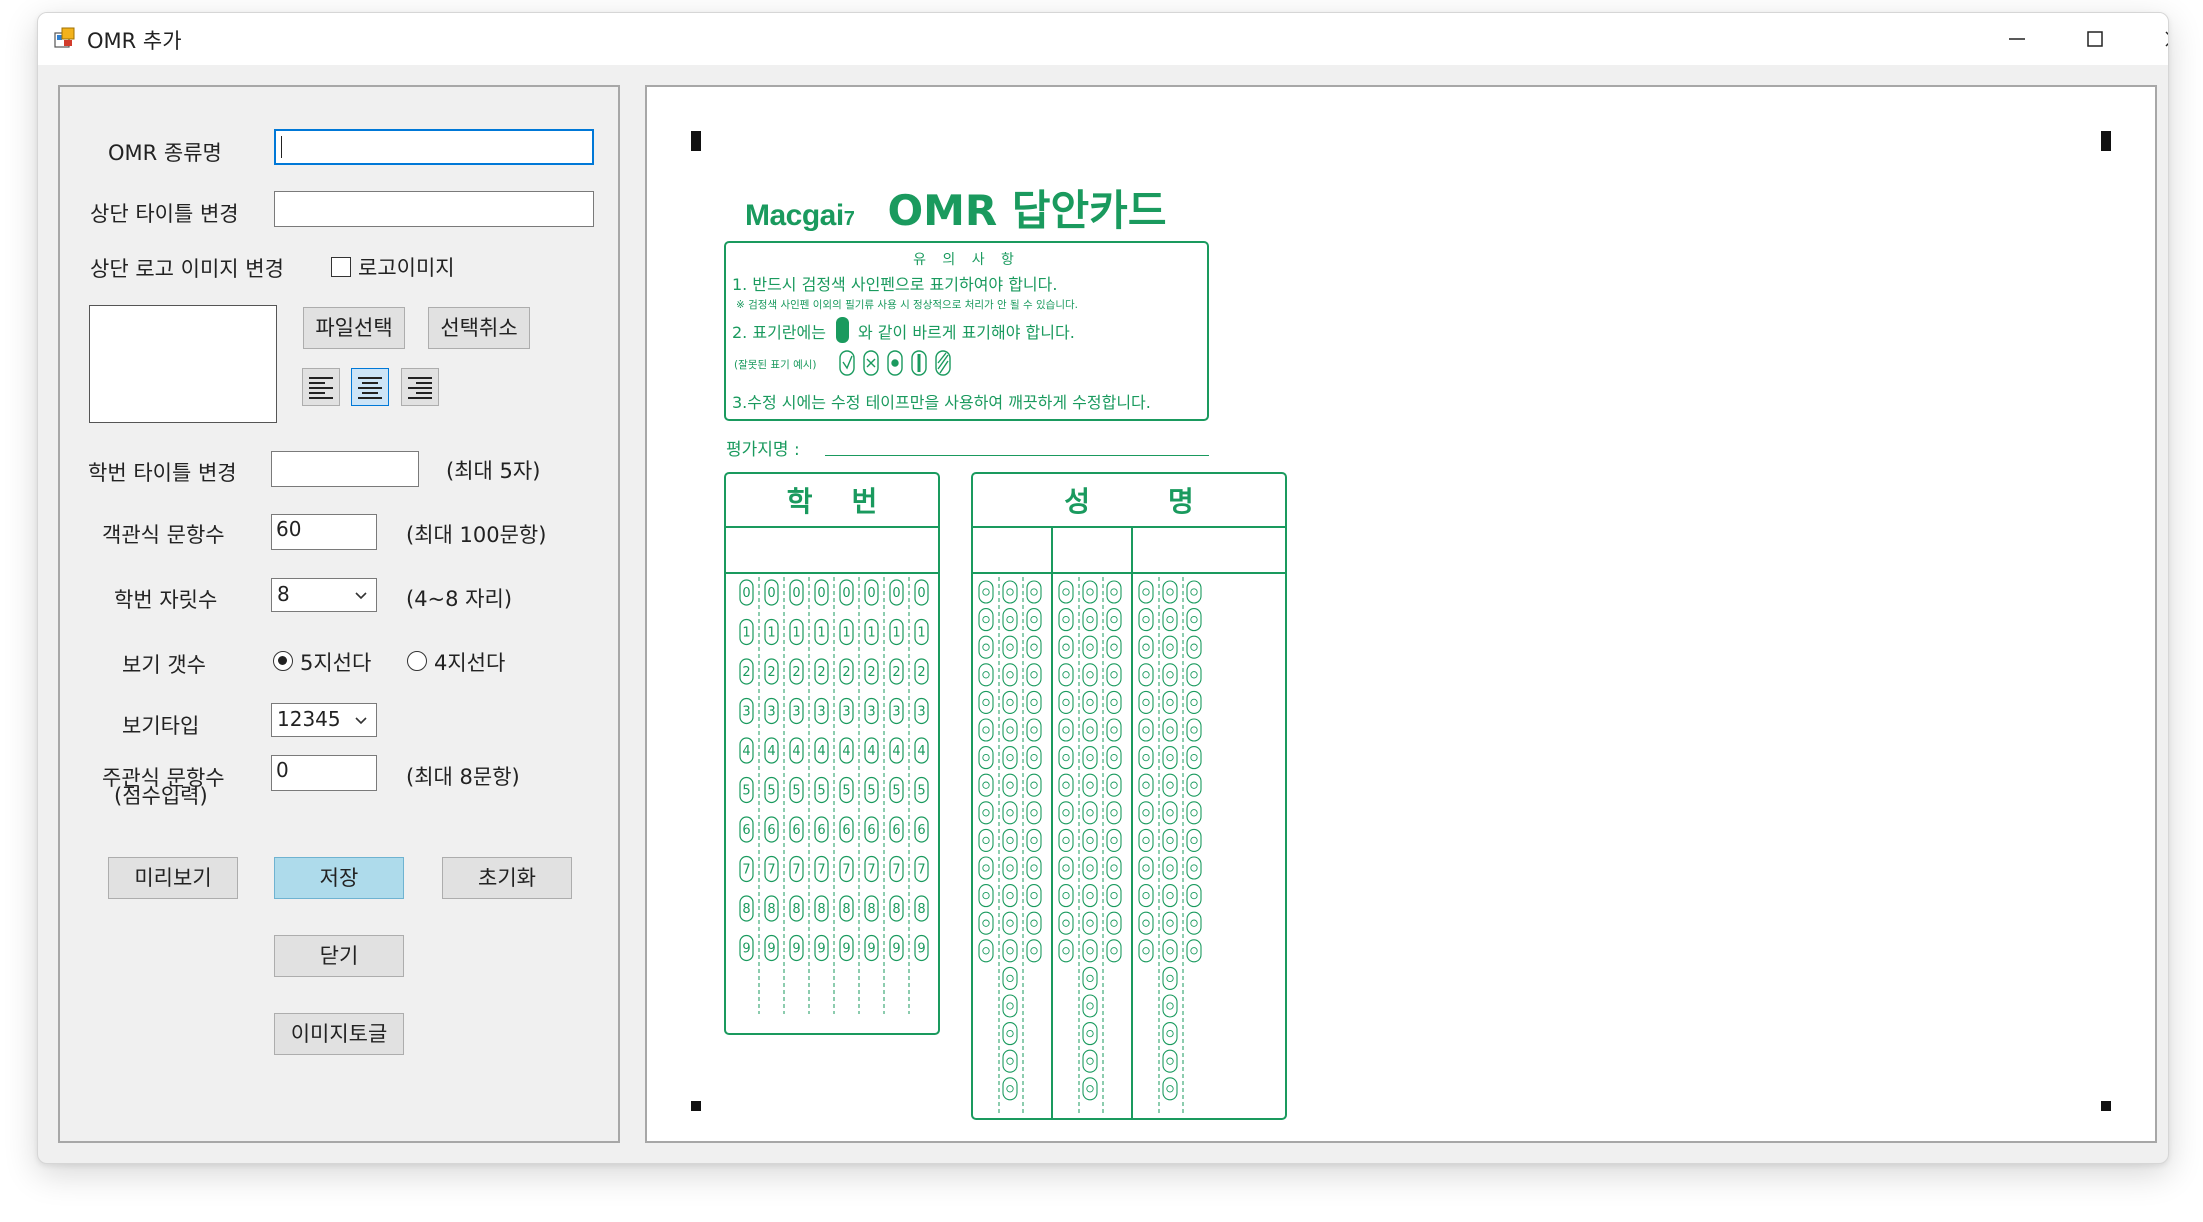  What do you see at coordinates (434, 209) in the screenshot?
I see `top-title-input` at bounding box center [434, 209].